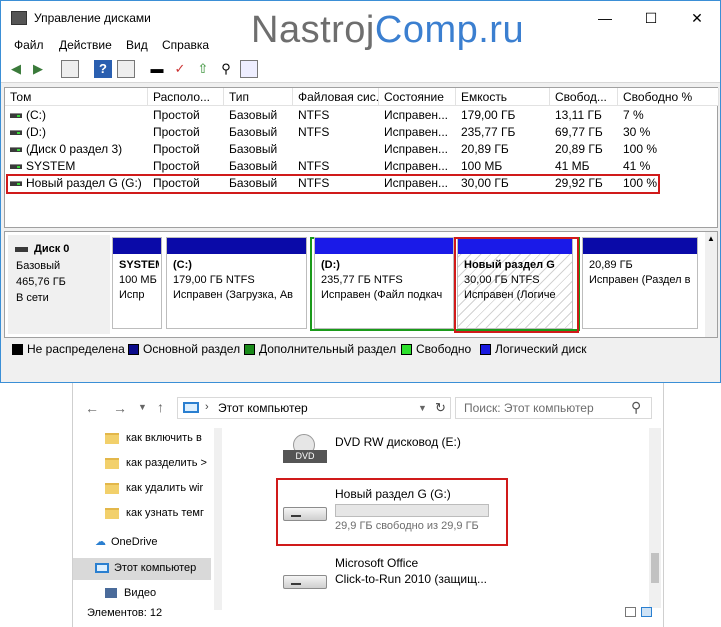  I want to click on legend-label: Свободно, so click(444, 349).